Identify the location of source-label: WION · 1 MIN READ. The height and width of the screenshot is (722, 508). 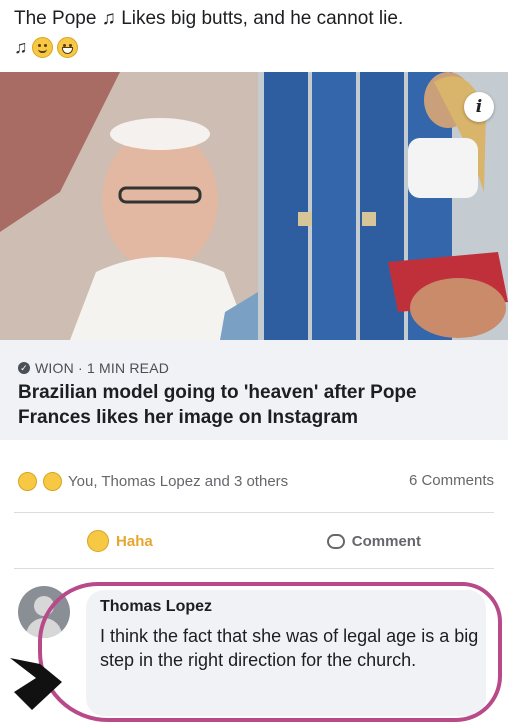
(102, 368).